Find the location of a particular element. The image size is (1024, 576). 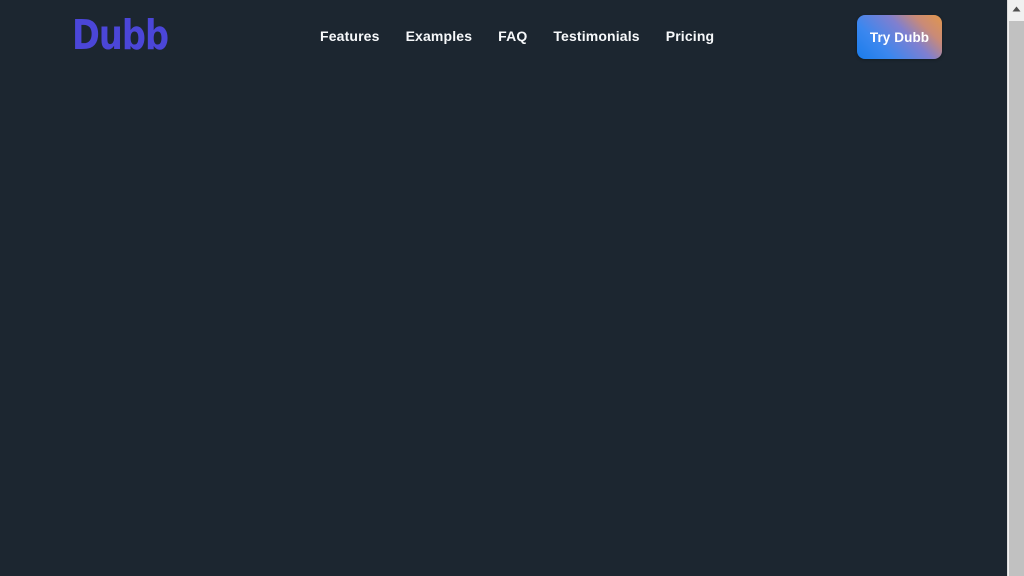

nav-link-examples: Examples is located at coordinates (439, 36).